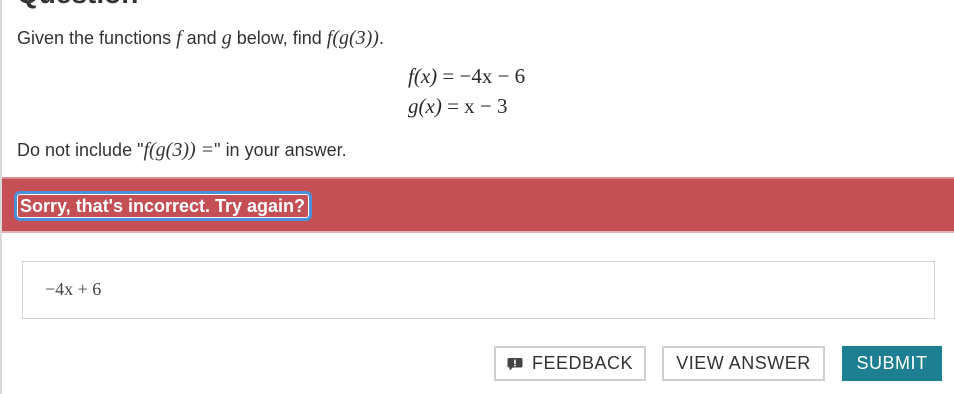 The height and width of the screenshot is (394, 954). I want to click on equations-block: f(x) = −4x − 6 g(x) = x − 3, so click(466, 94).